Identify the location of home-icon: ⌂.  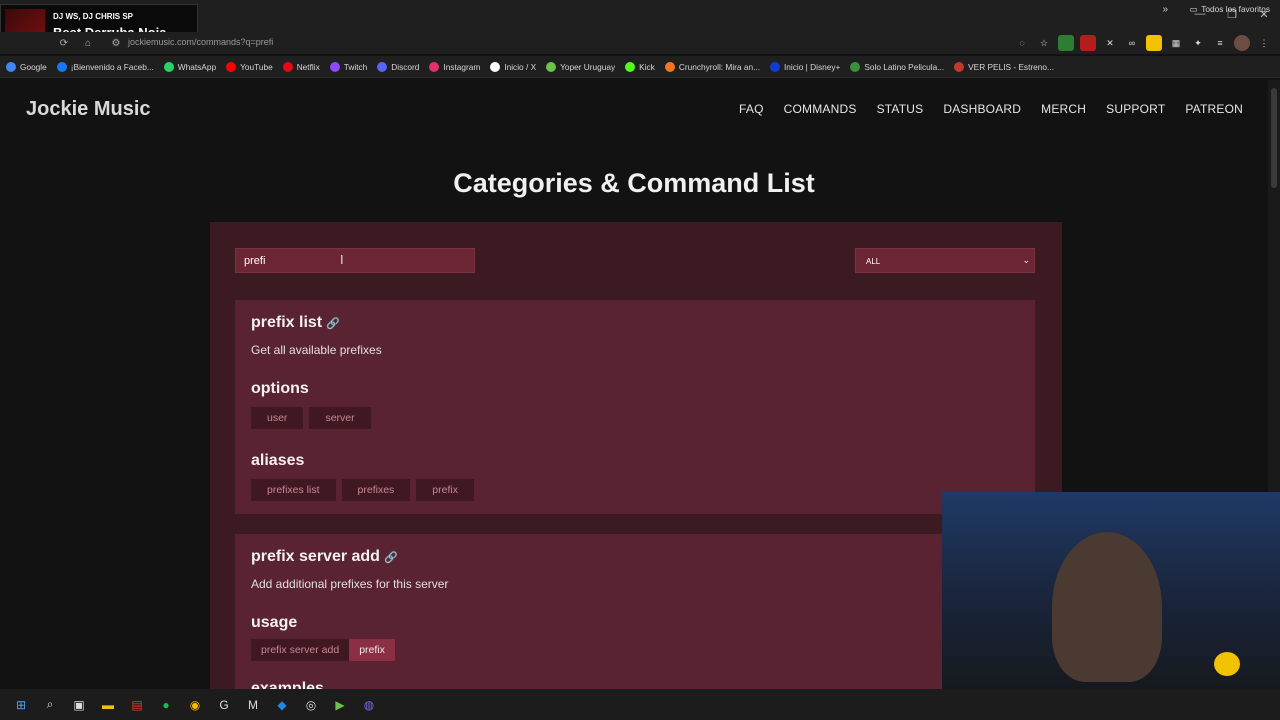
(88, 43).